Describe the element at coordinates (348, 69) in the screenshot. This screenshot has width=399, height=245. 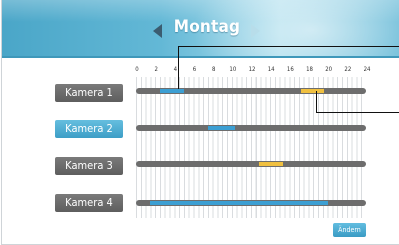
I see `hour-tick-label: 22` at that location.